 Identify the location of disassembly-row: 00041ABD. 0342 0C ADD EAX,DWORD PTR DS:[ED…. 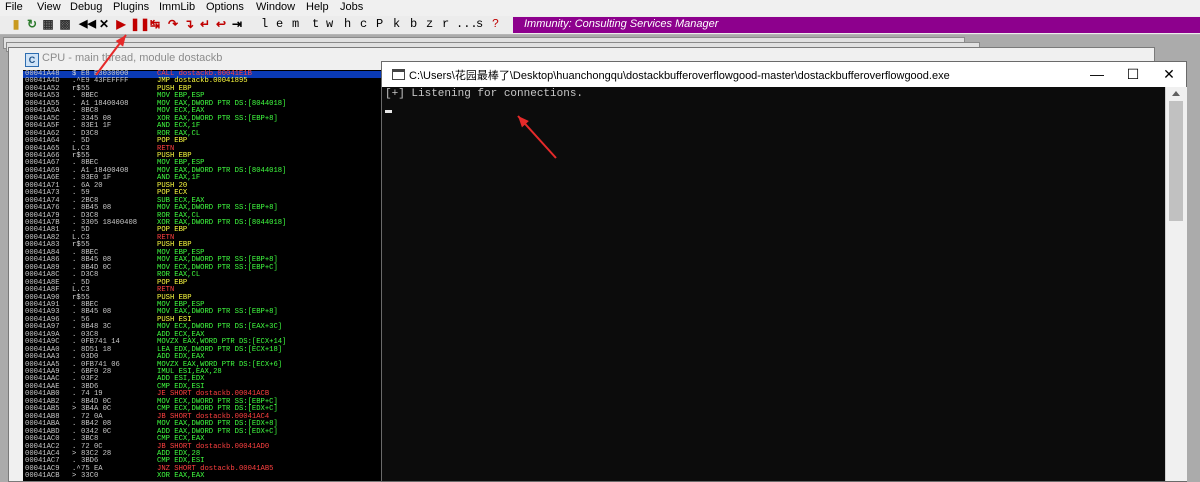
(204, 432).